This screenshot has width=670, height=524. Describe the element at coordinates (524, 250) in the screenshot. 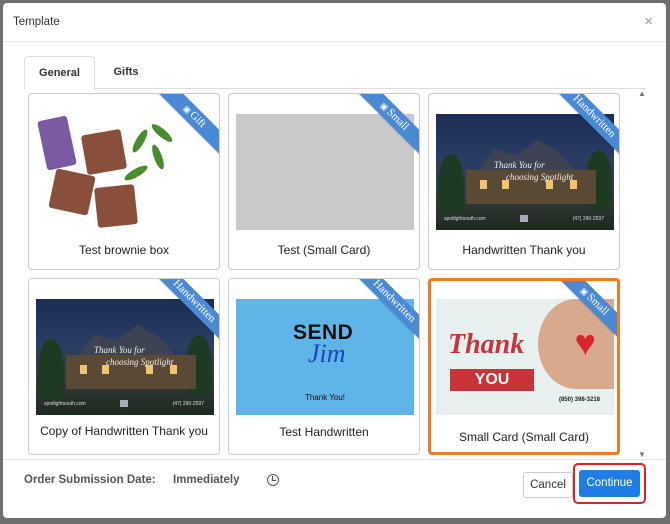

I see `card-label: Handwritten Thank you` at that location.